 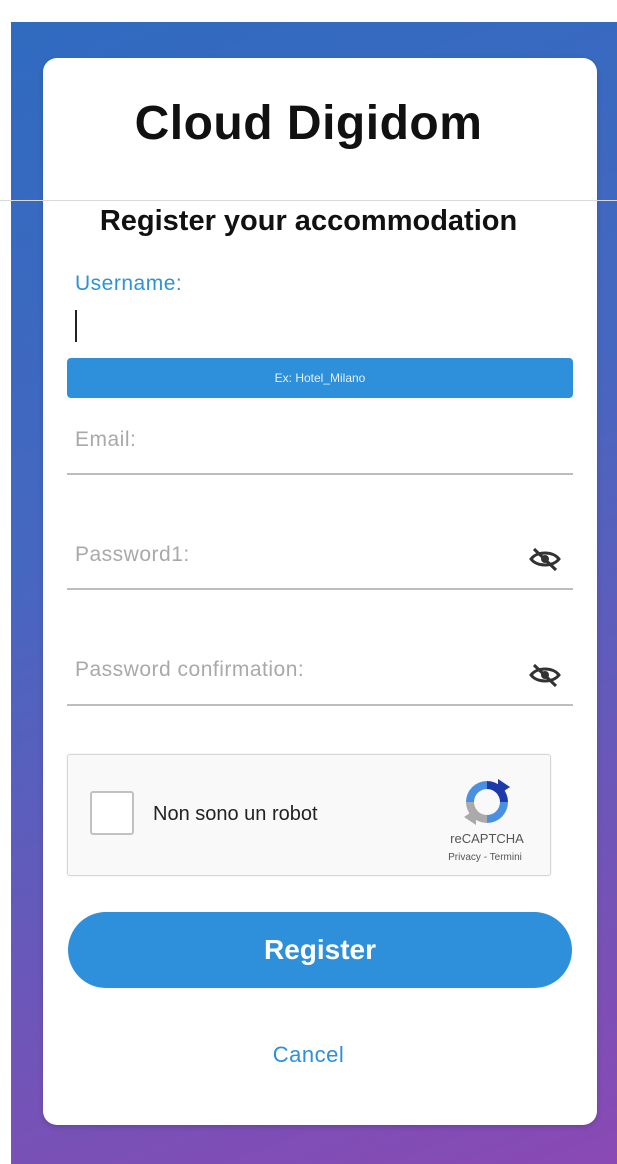 I want to click on cancel-link: Cancel, so click(x=308, y=1055).